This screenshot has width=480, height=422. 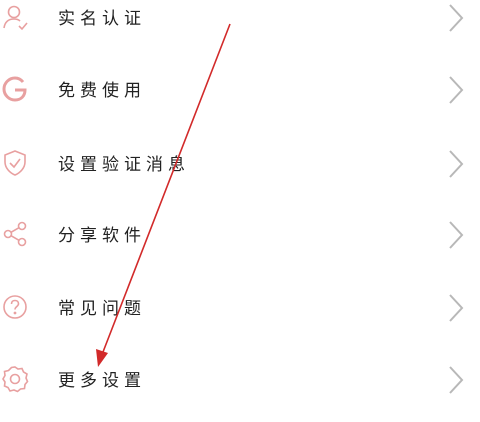 What do you see at coordinates (240, 235) in the screenshot?
I see `menu-item-share-software: 分享软件` at bounding box center [240, 235].